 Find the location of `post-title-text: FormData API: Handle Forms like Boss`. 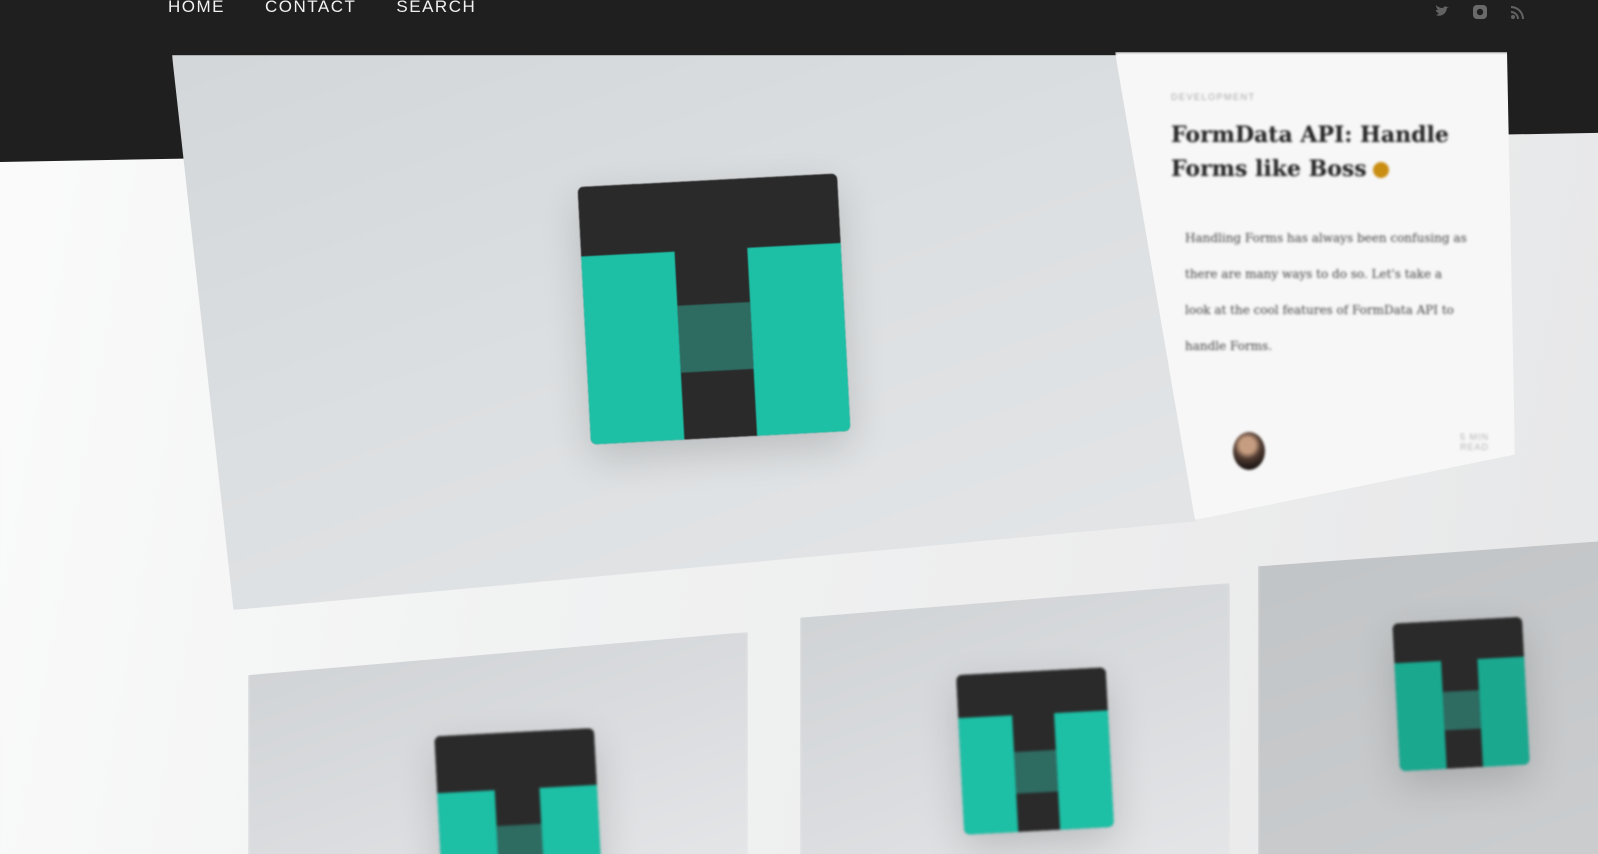

post-title-text: FormData API: Handle Forms like Boss is located at coordinates (1310, 152).